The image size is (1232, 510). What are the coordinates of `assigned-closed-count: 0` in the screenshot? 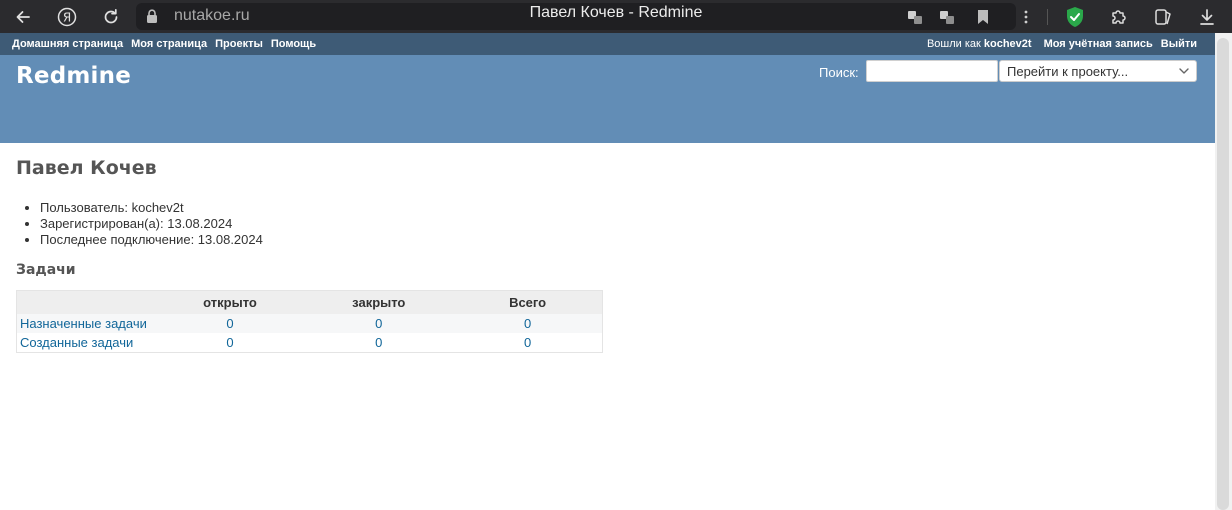 It's located at (378, 323).